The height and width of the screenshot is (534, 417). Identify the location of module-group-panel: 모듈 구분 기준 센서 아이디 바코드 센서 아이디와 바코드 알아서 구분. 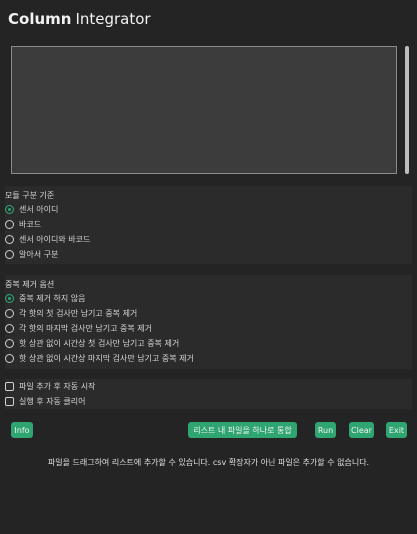
(208, 225).